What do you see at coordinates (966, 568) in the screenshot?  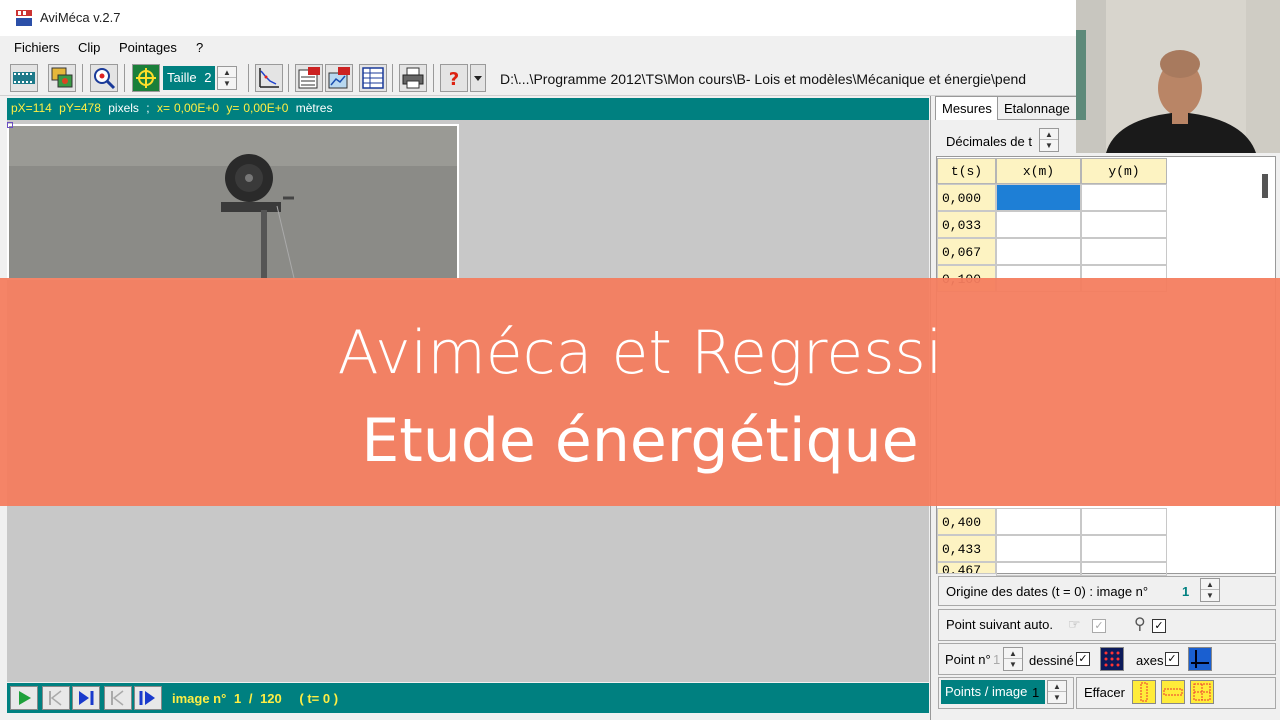 I see `table-cell-t: 0,467` at bounding box center [966, 568].